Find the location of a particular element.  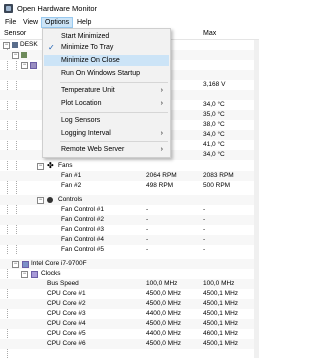

tree-row-fan-control: Fan Control #4 - - is located at coordinates (129, 240).